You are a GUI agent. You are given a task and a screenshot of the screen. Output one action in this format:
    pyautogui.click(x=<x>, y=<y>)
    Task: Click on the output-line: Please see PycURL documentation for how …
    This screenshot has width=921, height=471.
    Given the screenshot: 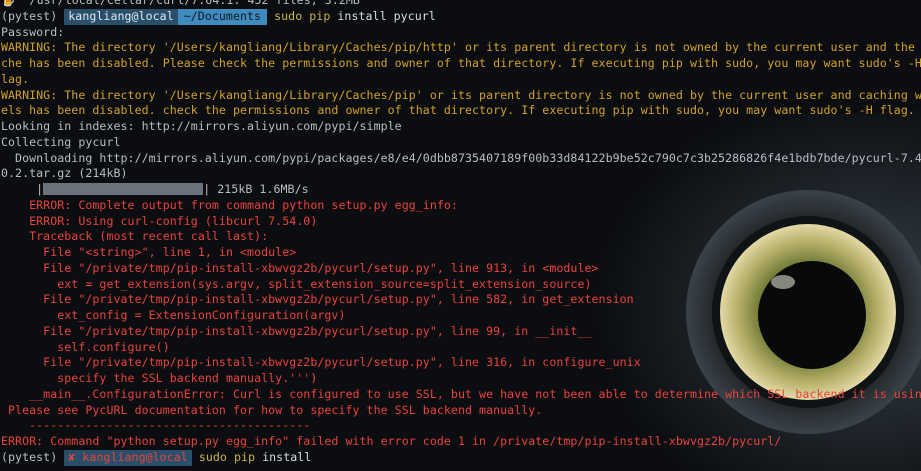 What is the action you would take?
    pyautogui.click(x=272, y=409)
    